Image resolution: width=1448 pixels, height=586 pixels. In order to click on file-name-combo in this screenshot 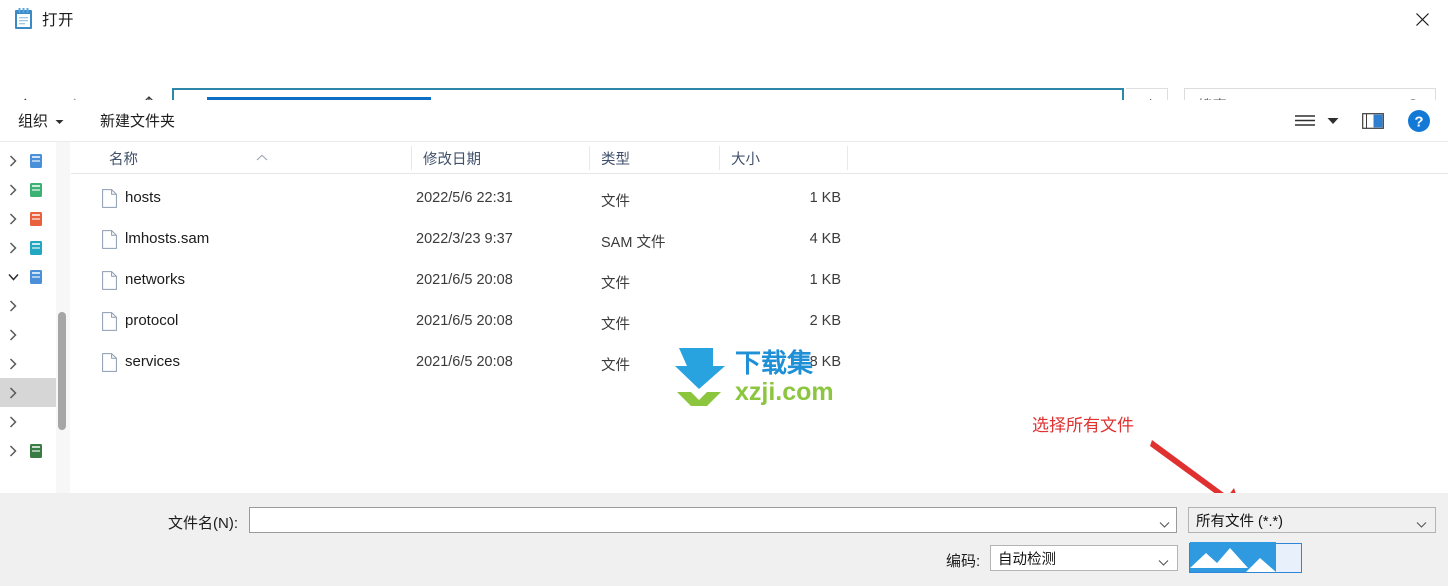, I will do `click(713, 520)`.